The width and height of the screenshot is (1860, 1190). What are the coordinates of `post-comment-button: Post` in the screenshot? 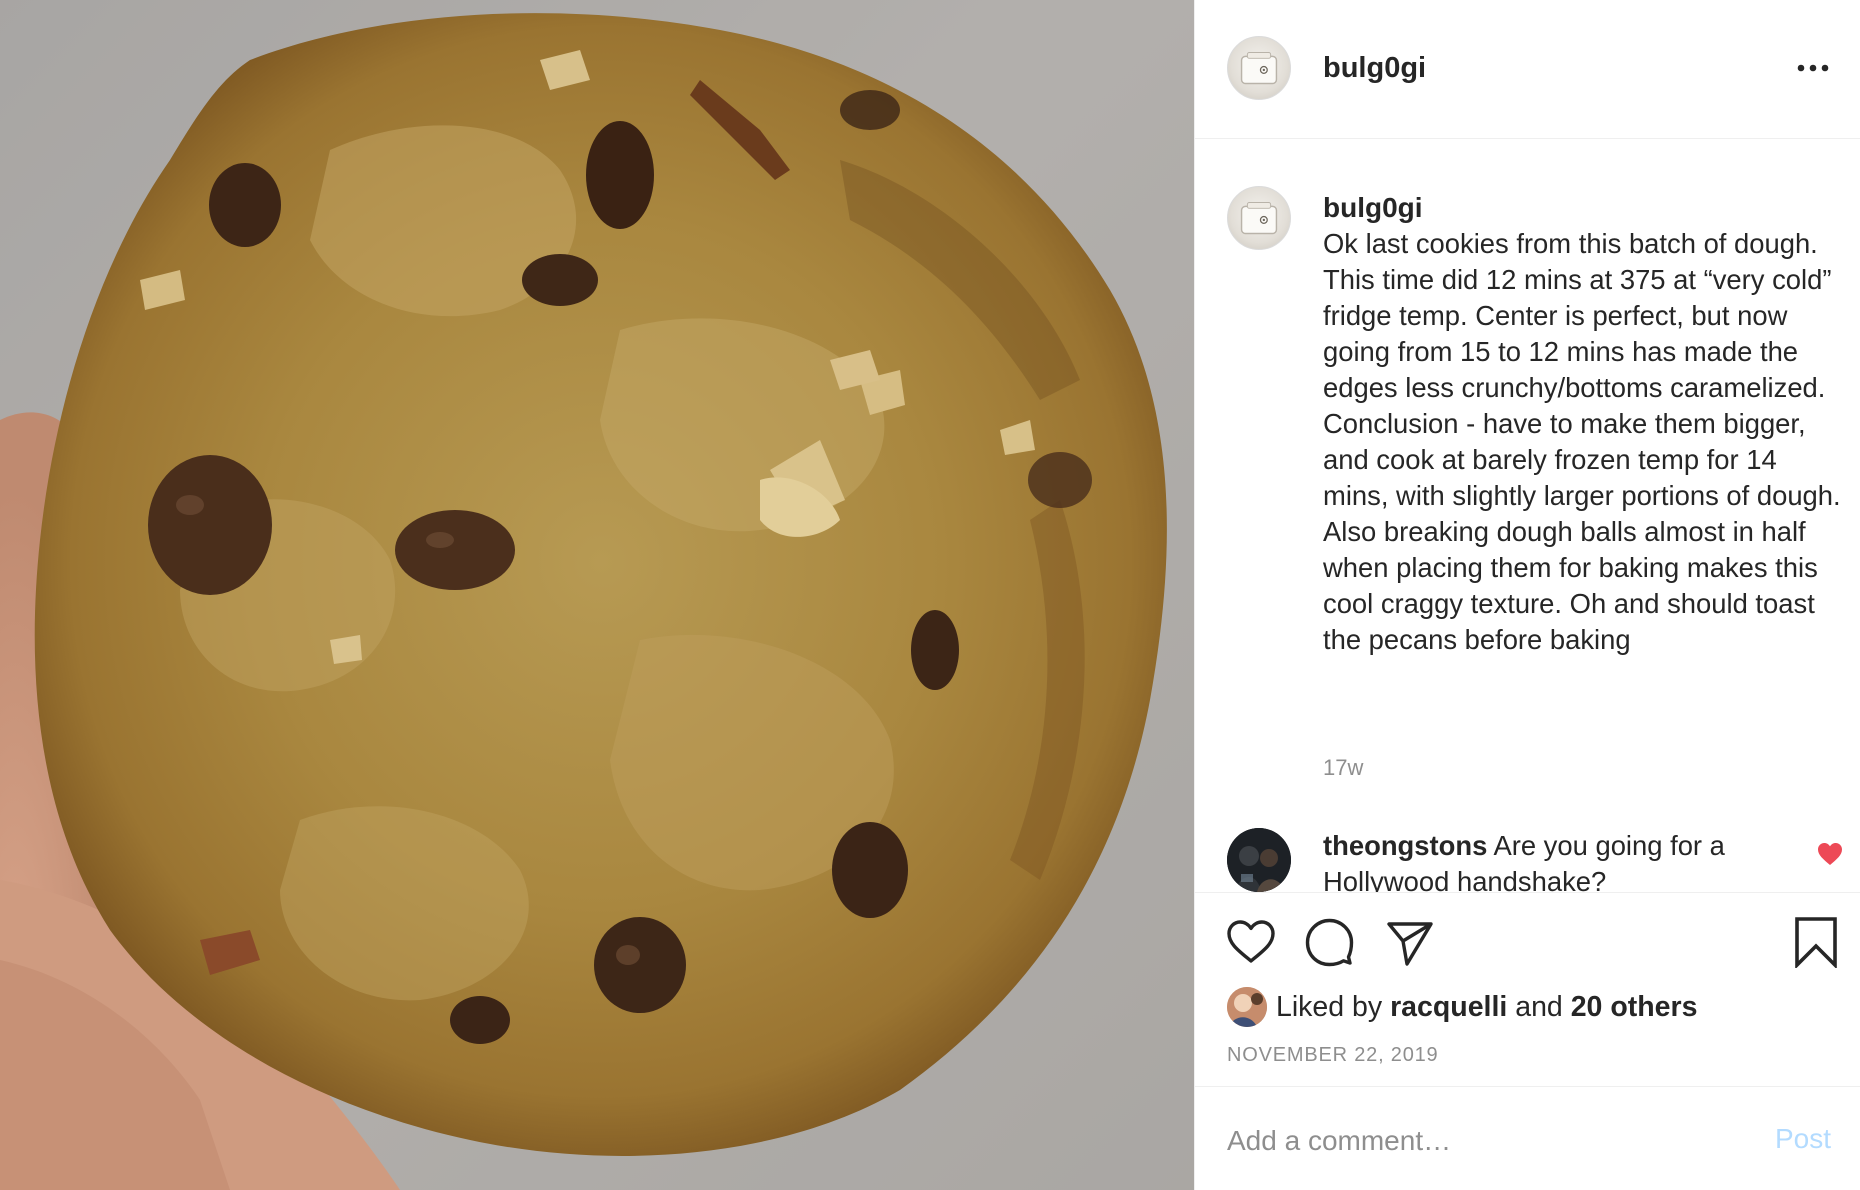 It's located at (1803, 1139).